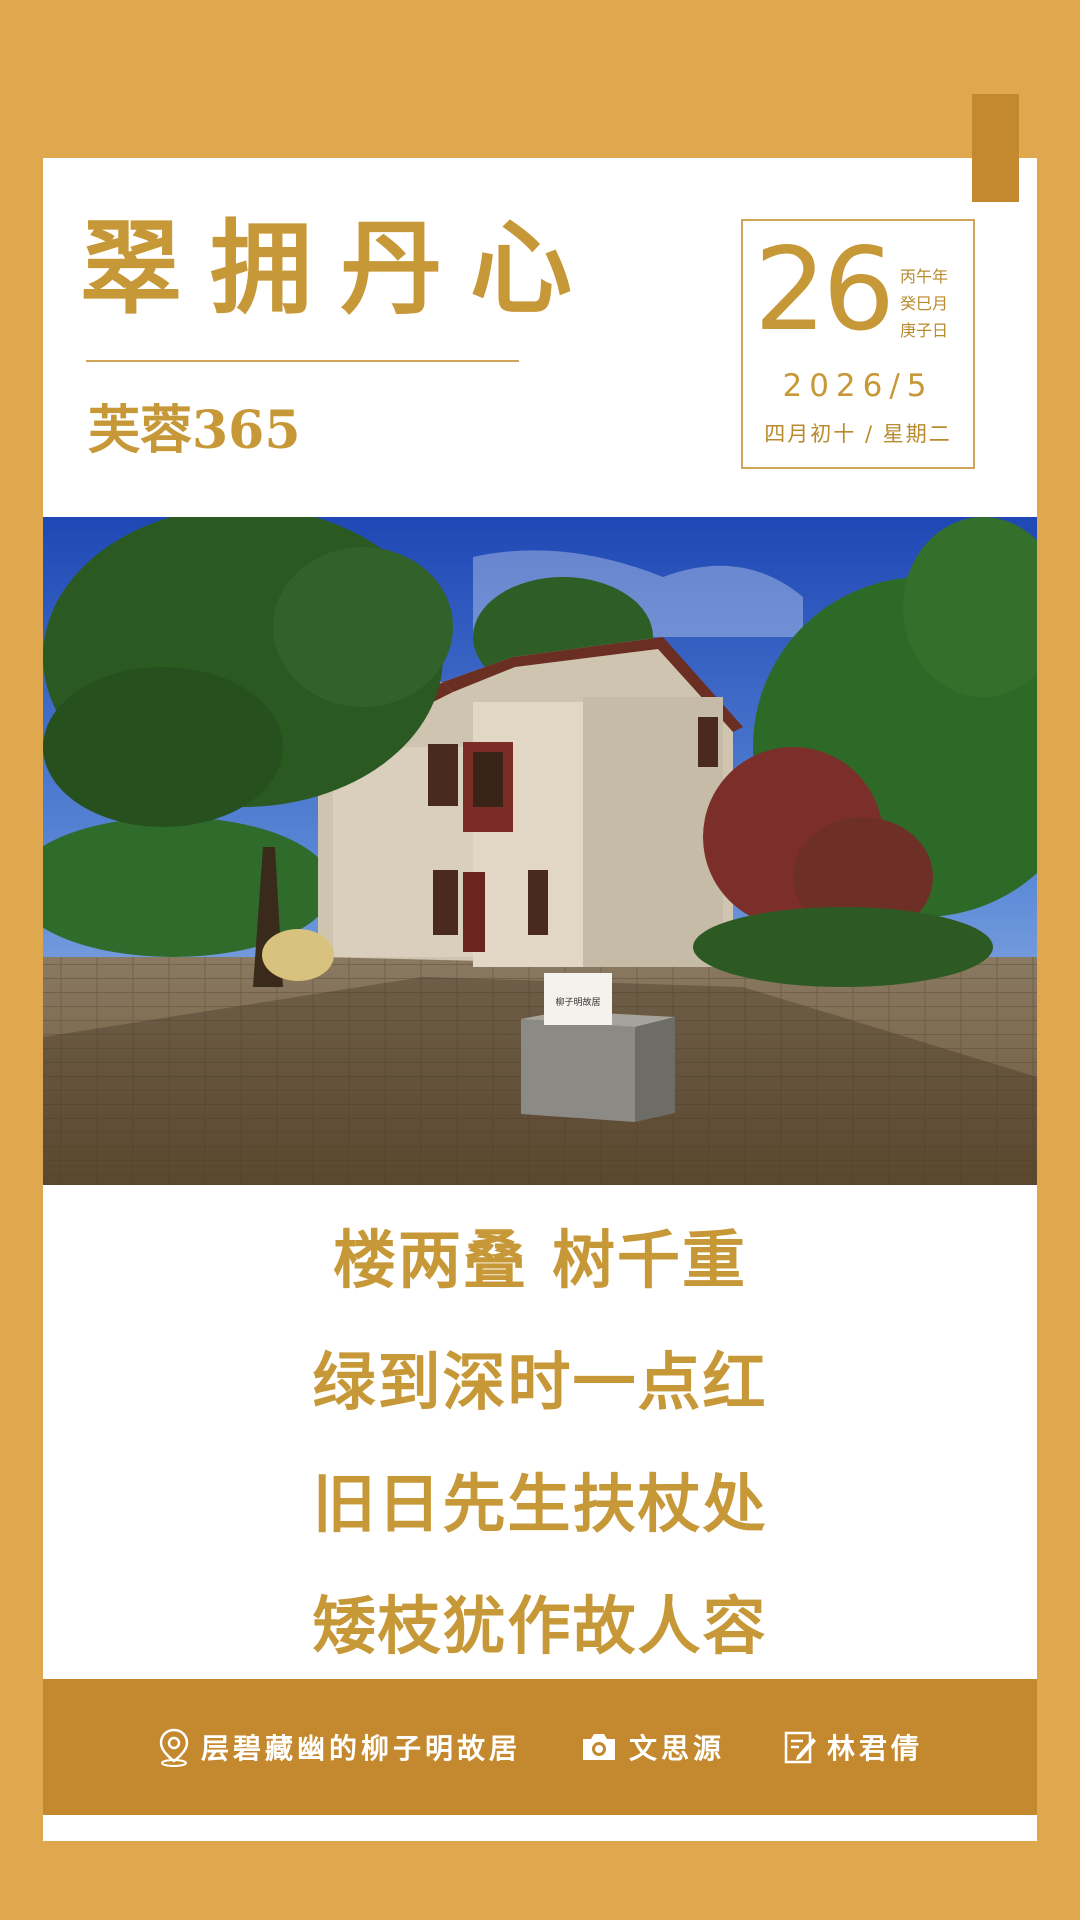  Describe the element at coordinates (995, 148) in the screenshot. I see `bookmark-ribbon` at that location.